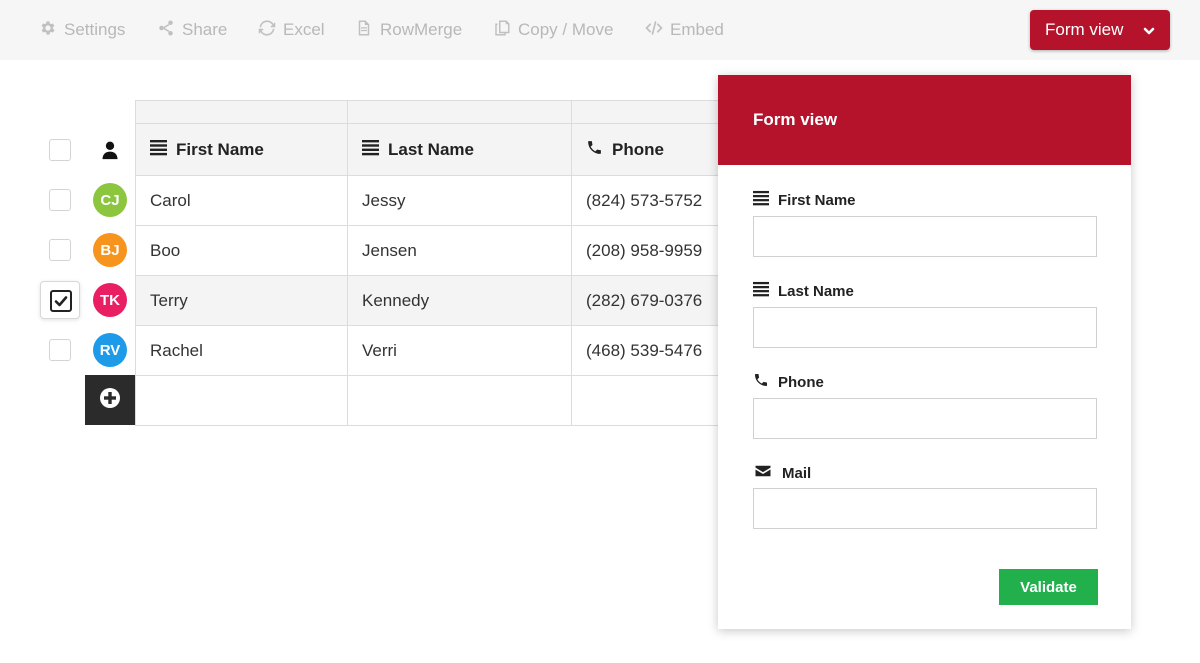 The image size is (1200, 663). Describe the element at coordinates (638, 149) in the screenshot. I see `column-header-label: Phone` at that location.